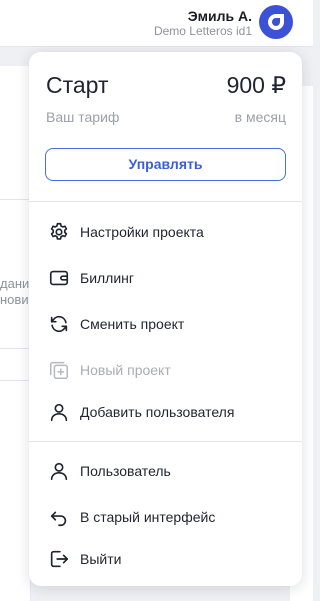 This screenshot has height=601, width=320. I want to click on plan-name: Старт, so click(77, 85).